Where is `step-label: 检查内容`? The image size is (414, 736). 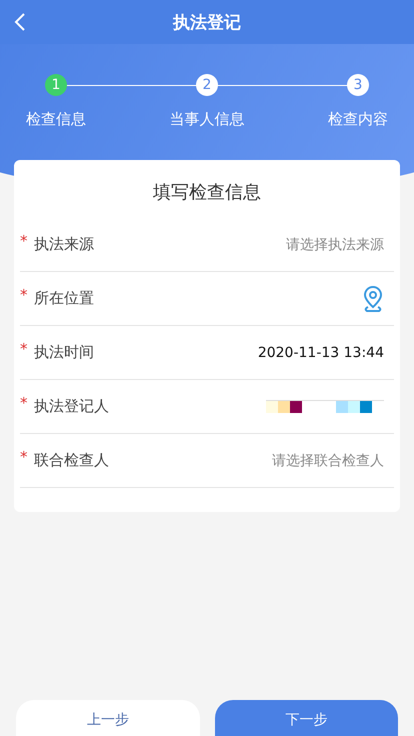 step-label: 检查内容 is located at coordinates (358, 119).